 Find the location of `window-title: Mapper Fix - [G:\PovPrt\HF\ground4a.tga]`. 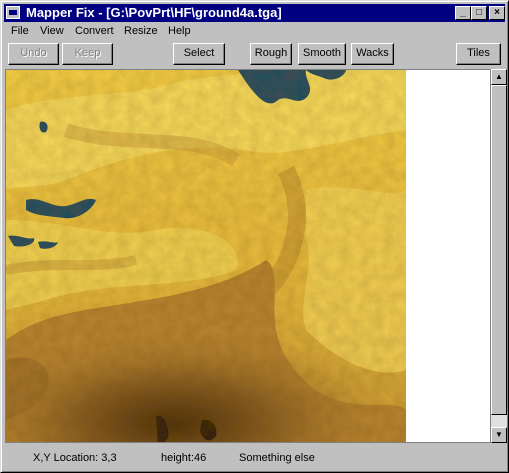

window-title: Mapper Fix - [G:\PovPrt\HF\ground4a.tga] is located at coordinates (154, 12).